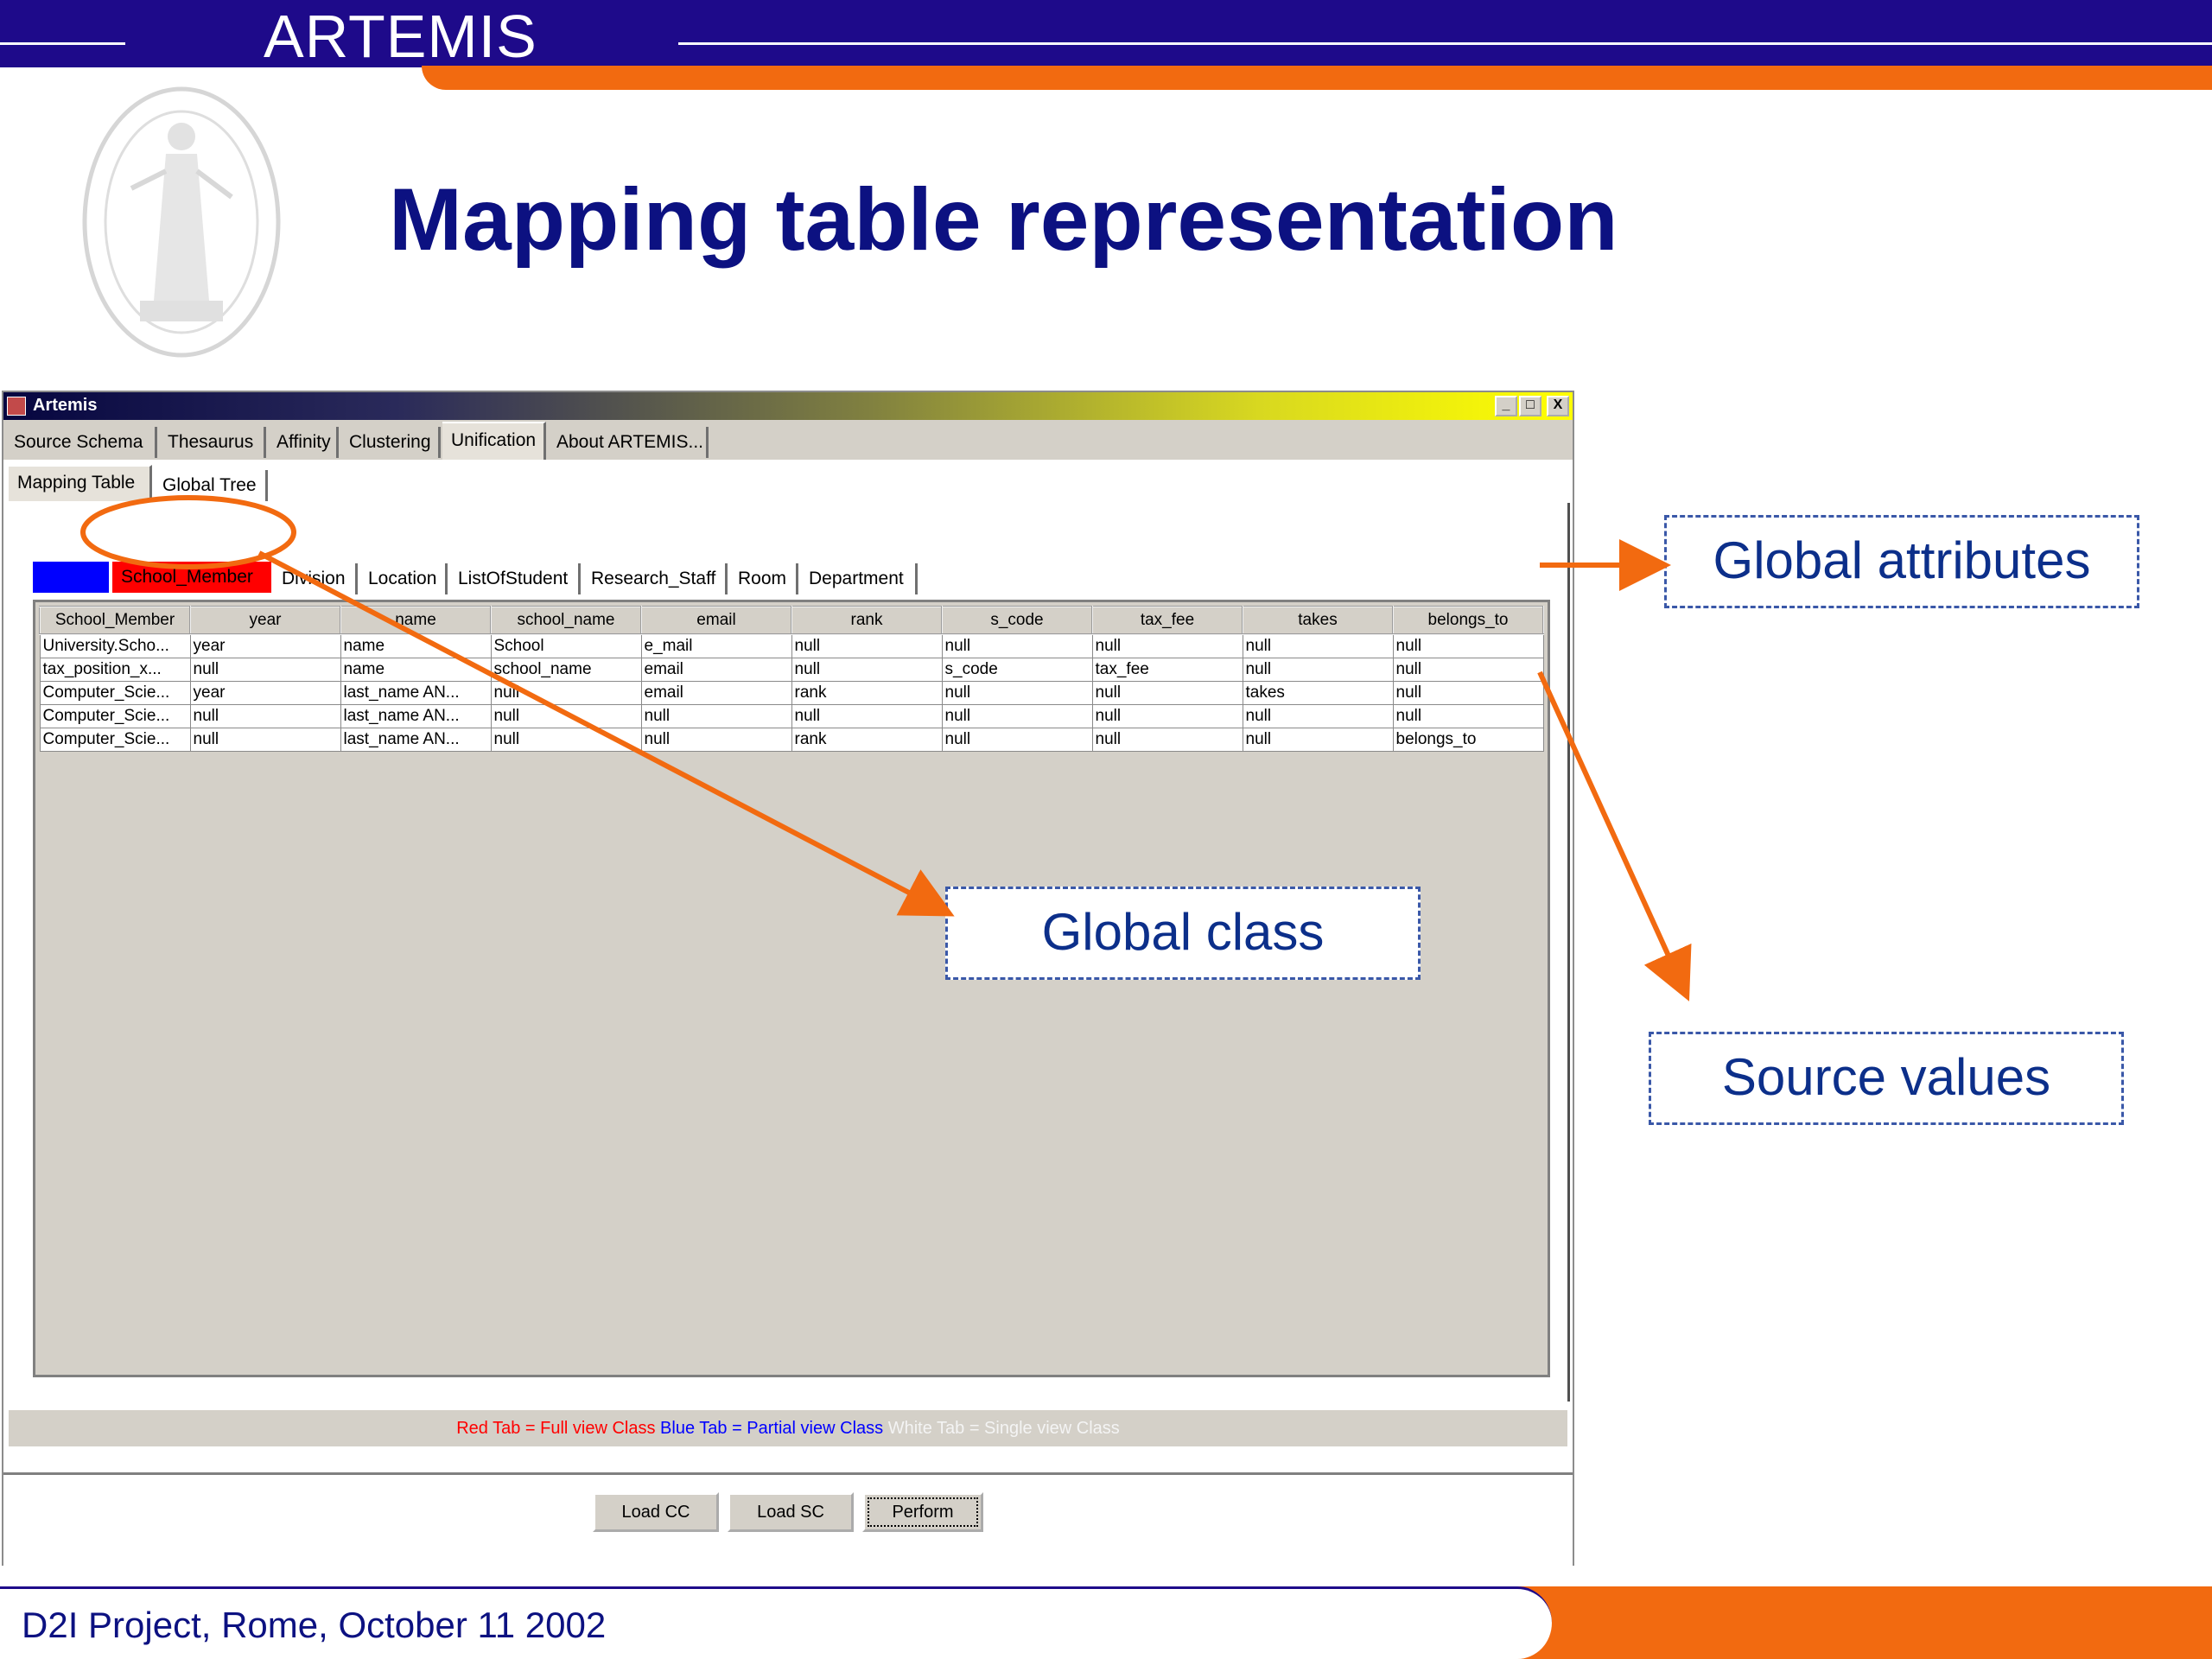 This screenshot has width=2212, height=1659. What do you see at coordinates (314, 1625) in the screenshot?
I see `footer-text: D2I Project, Rome, October 11 2002` at bounding box center [314, 1625].